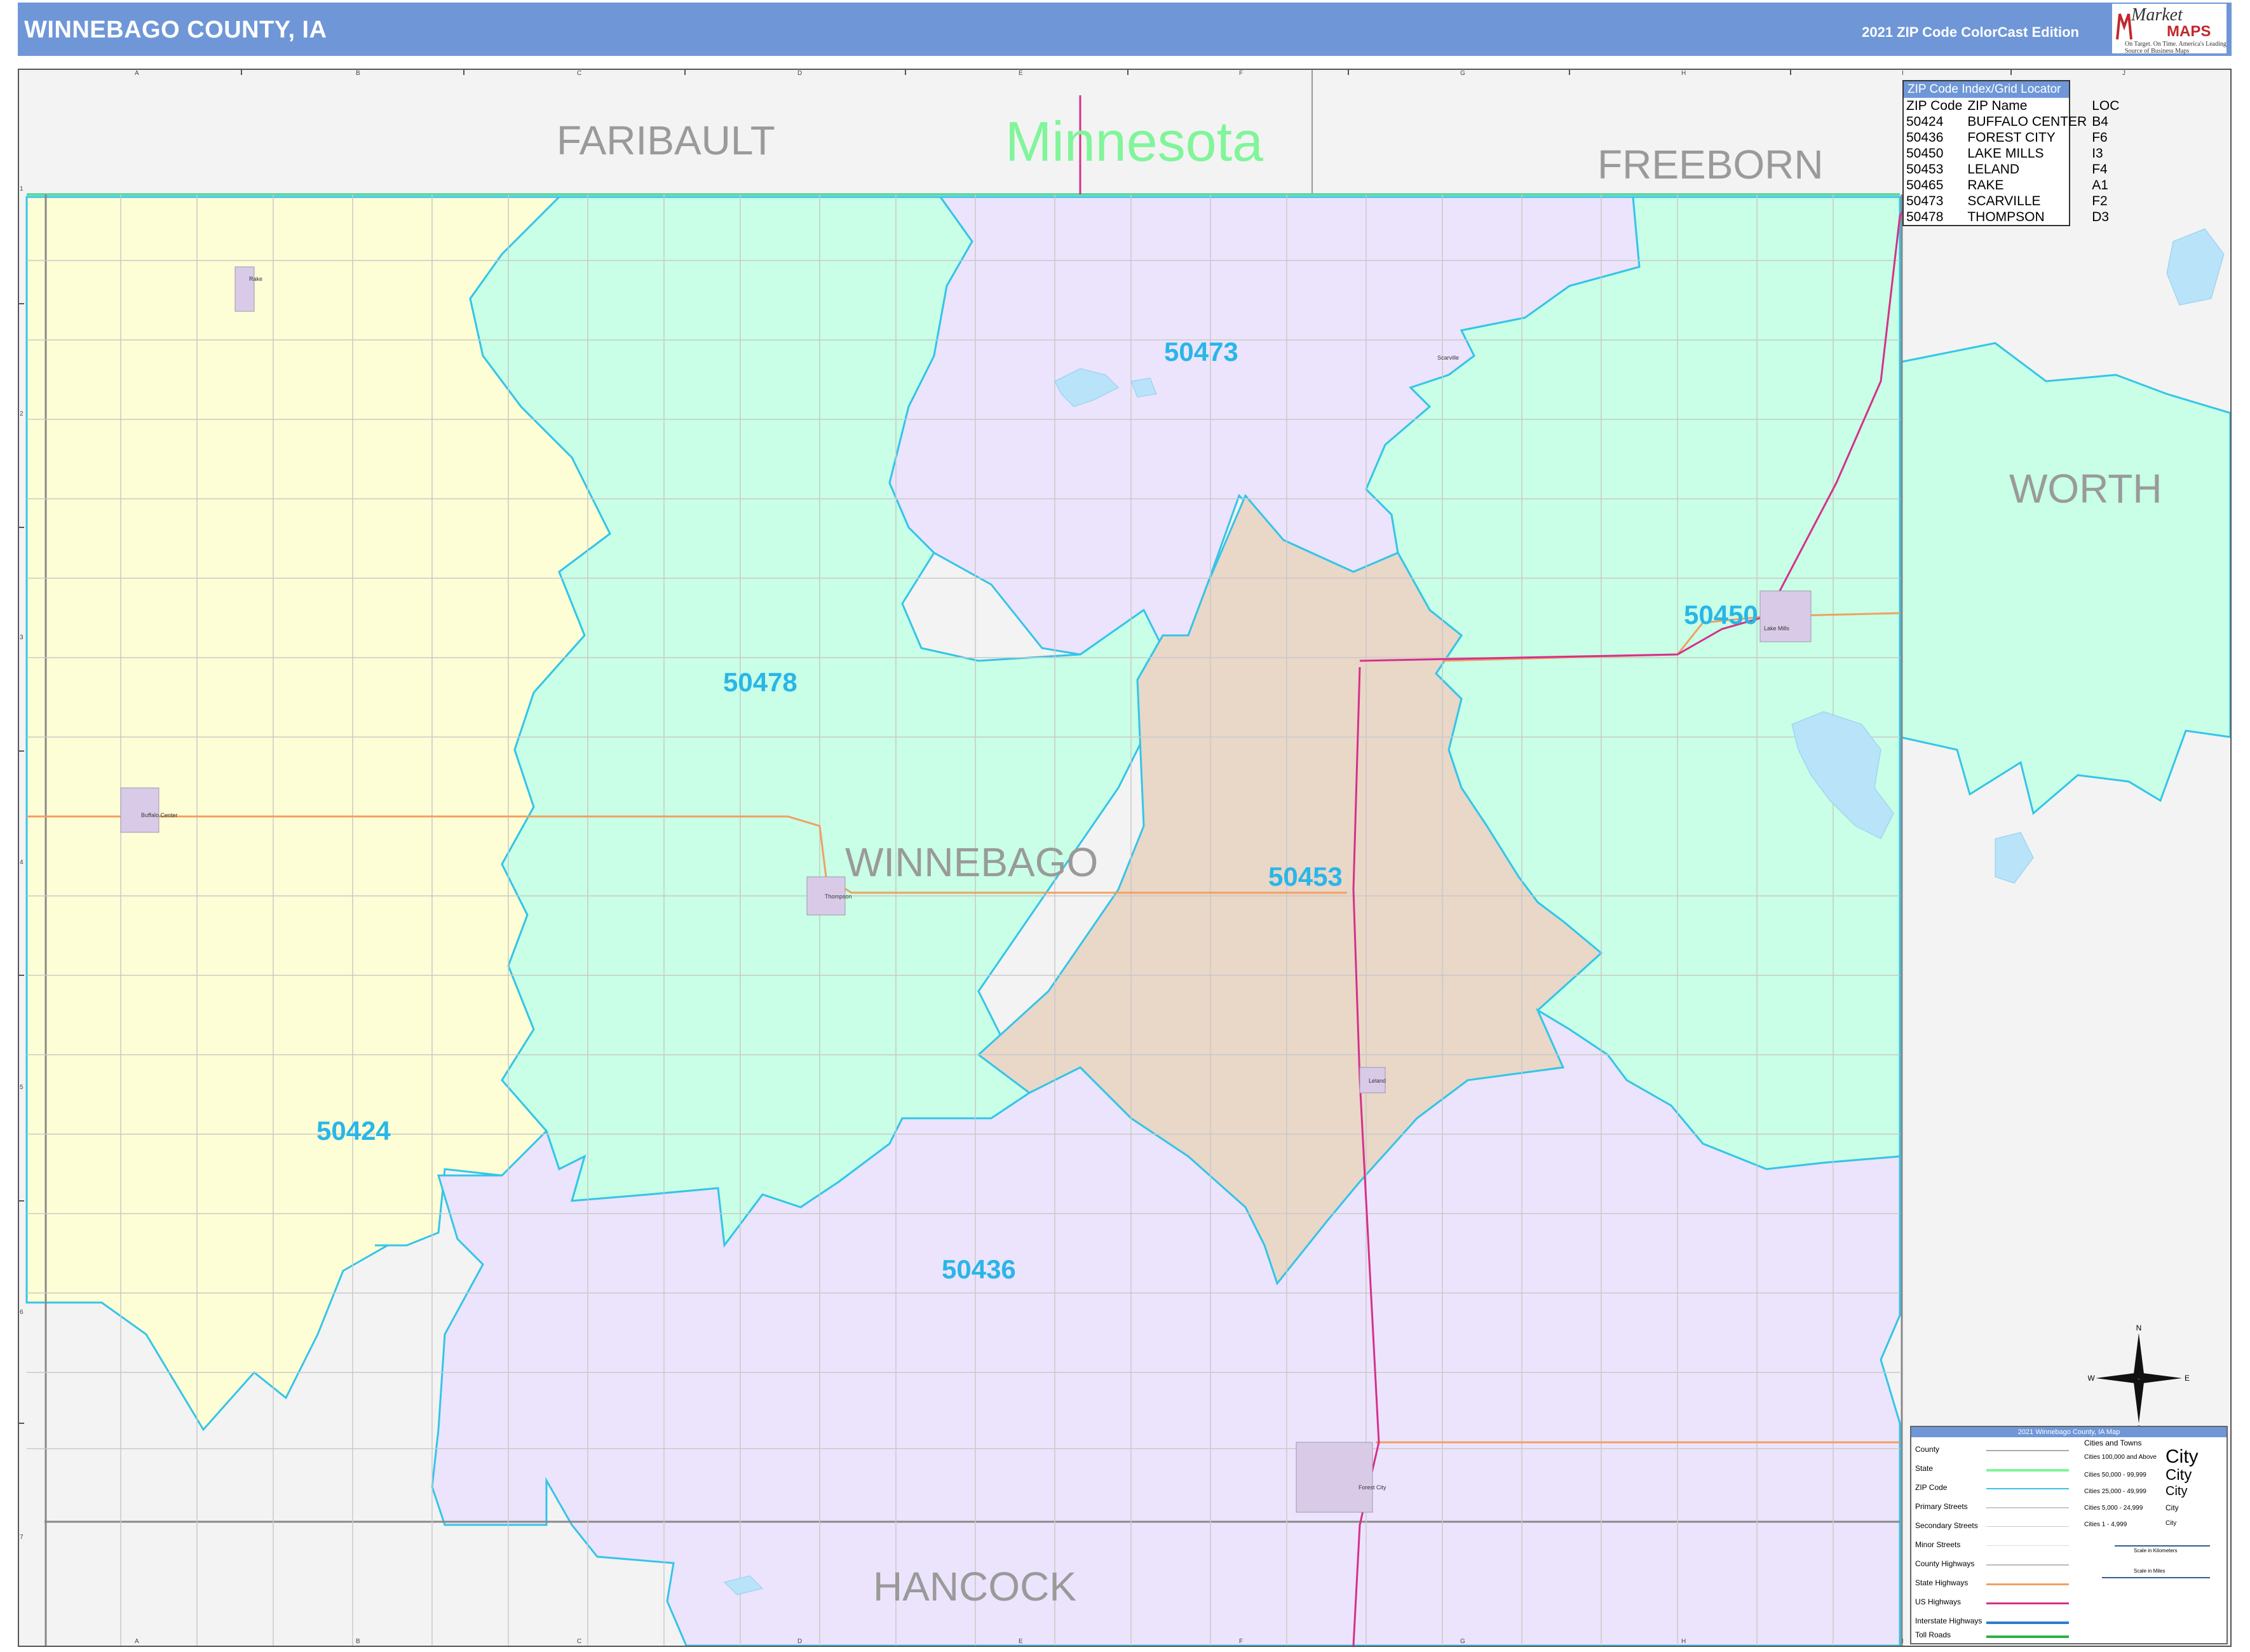  Describe the element at coordinates (1925, 217) in the screenshot. I see `zip-code-cell: 50478` at that location.